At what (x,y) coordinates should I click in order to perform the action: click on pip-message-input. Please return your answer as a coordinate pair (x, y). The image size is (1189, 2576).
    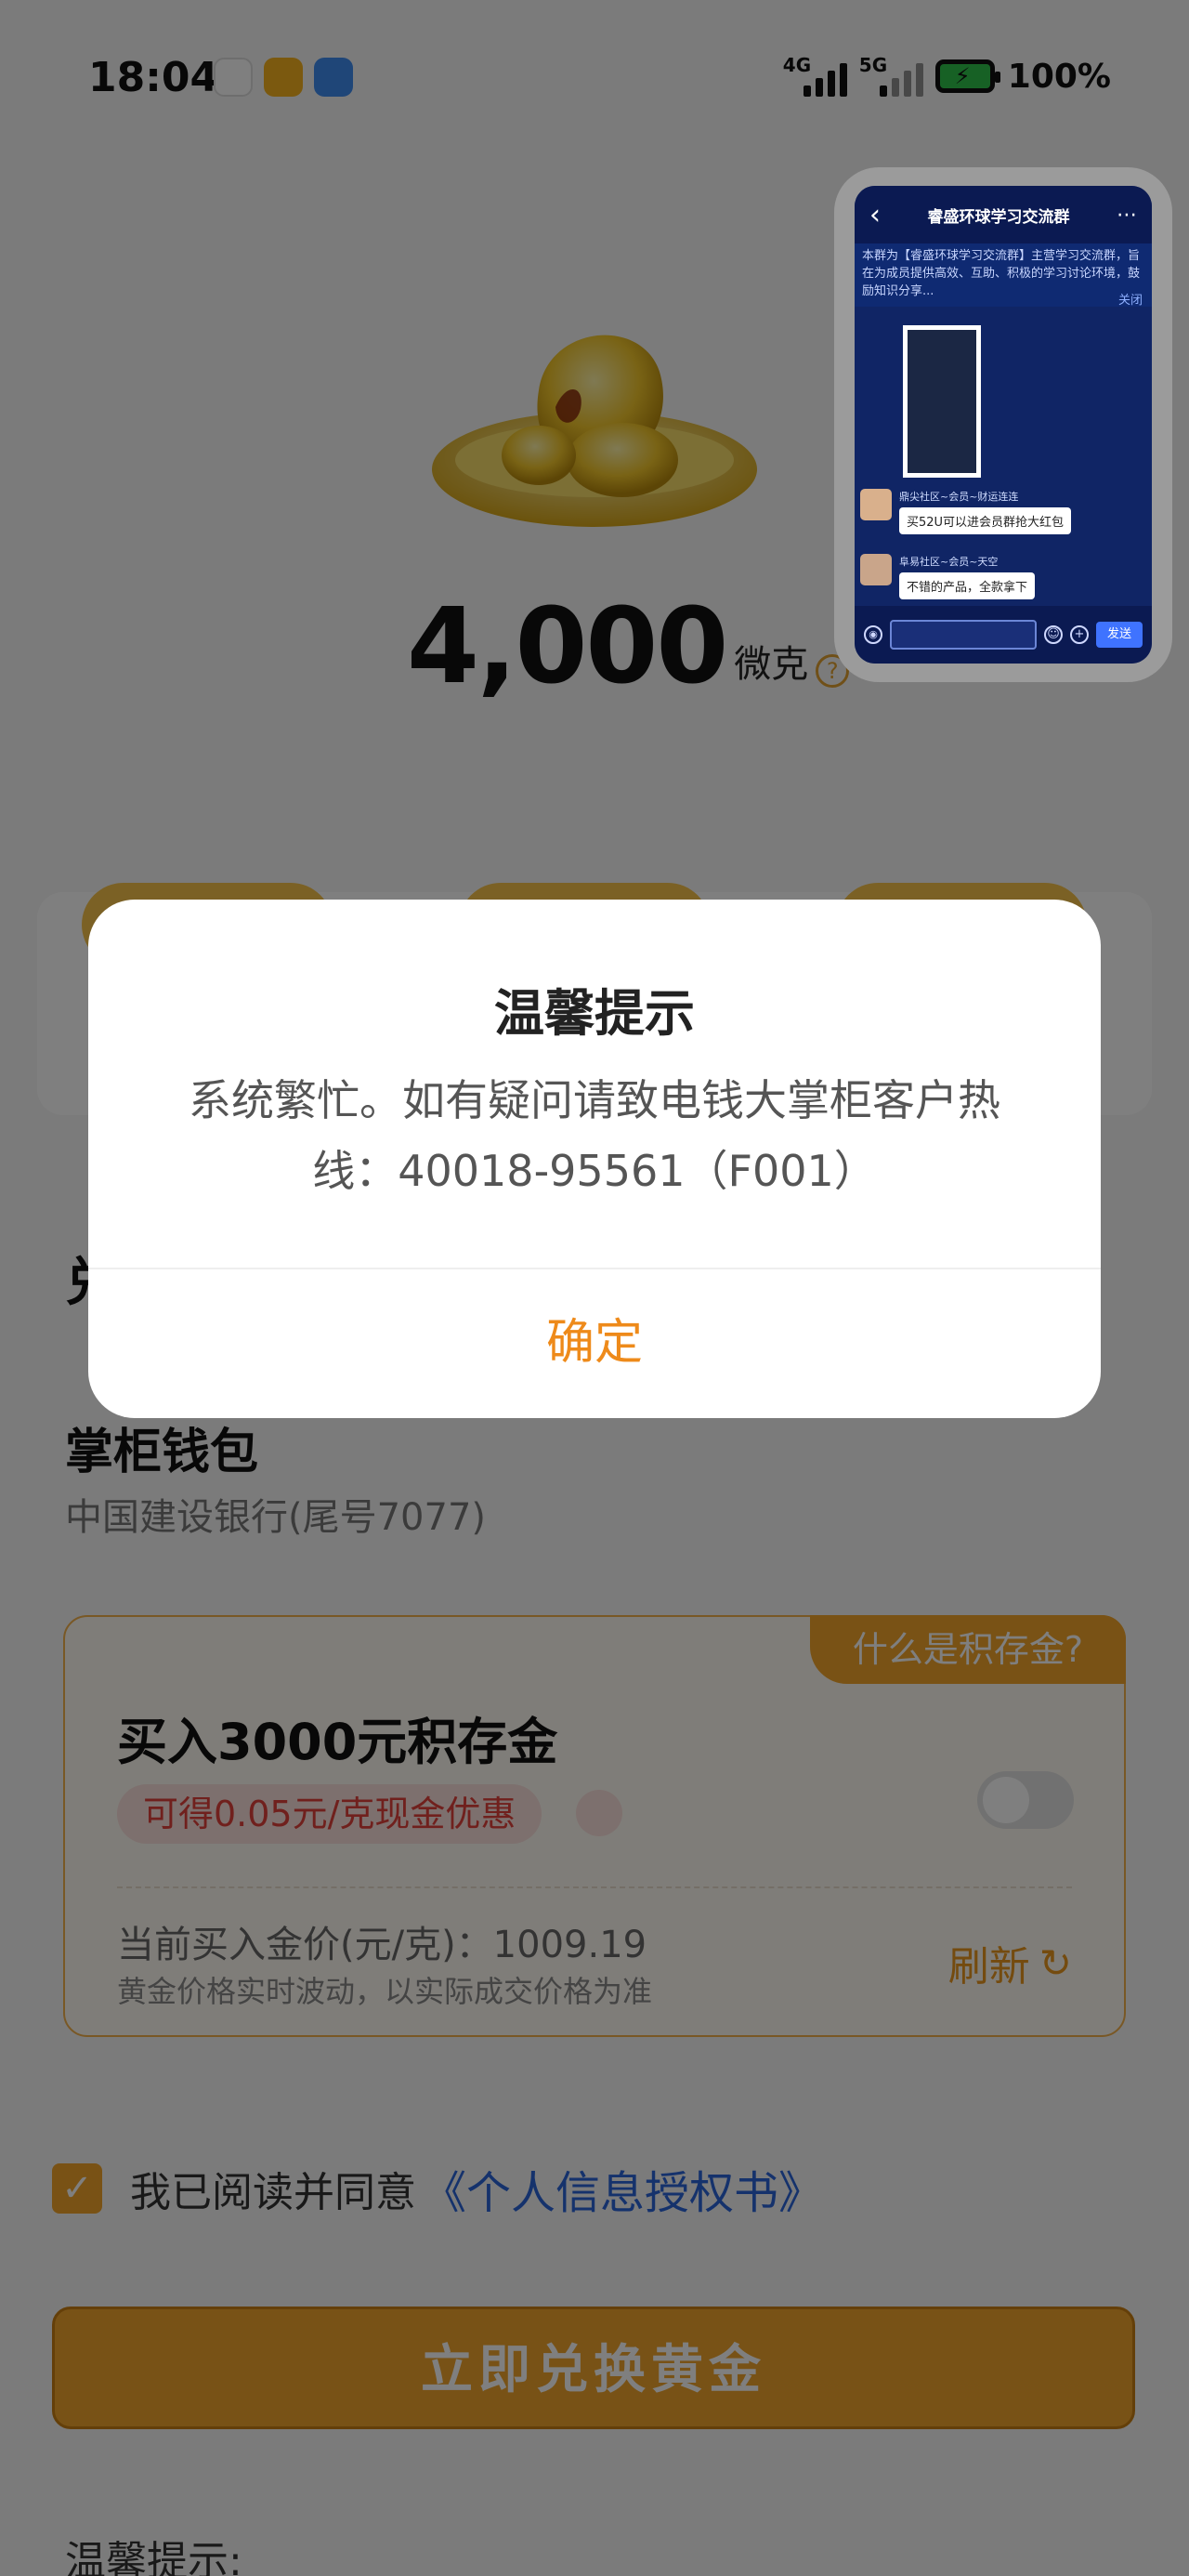
    Looking at the image, I should click on (964, 635).